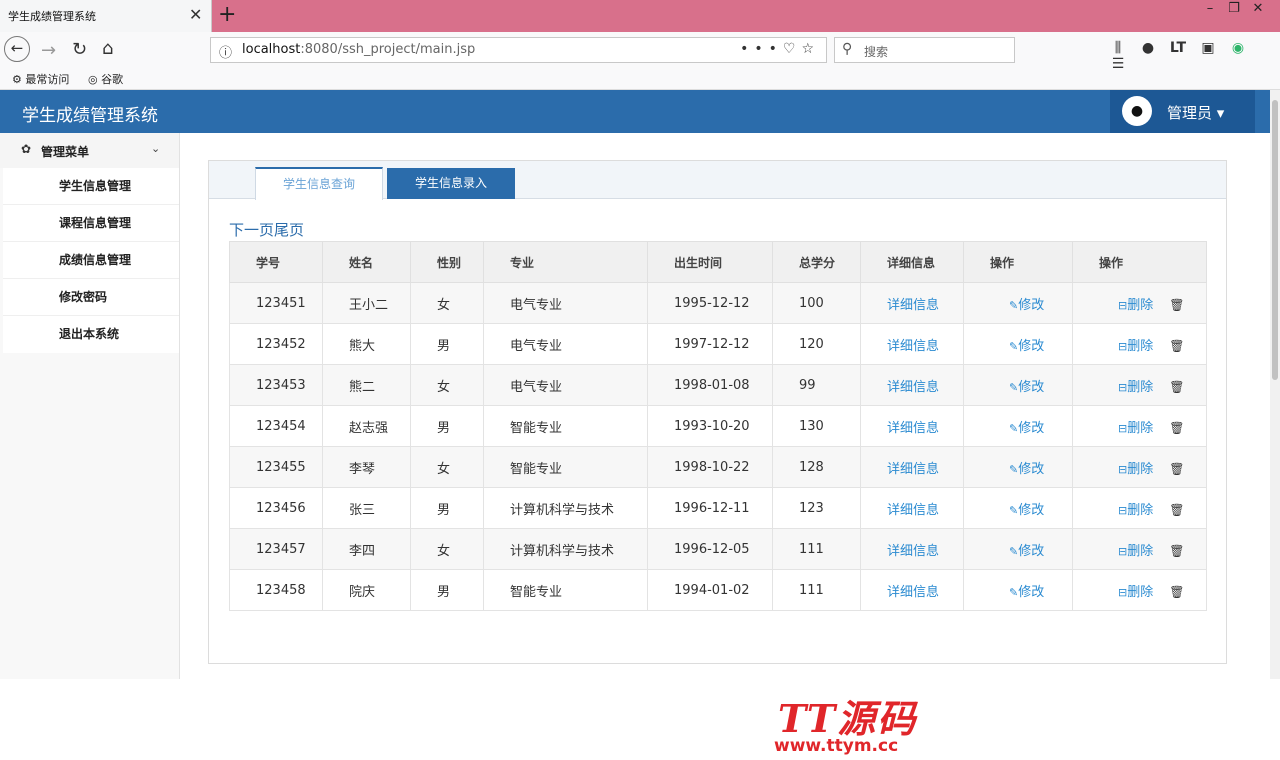  I want to click on cell-delete: ⊟删除 🗑, so click(1139, 590).